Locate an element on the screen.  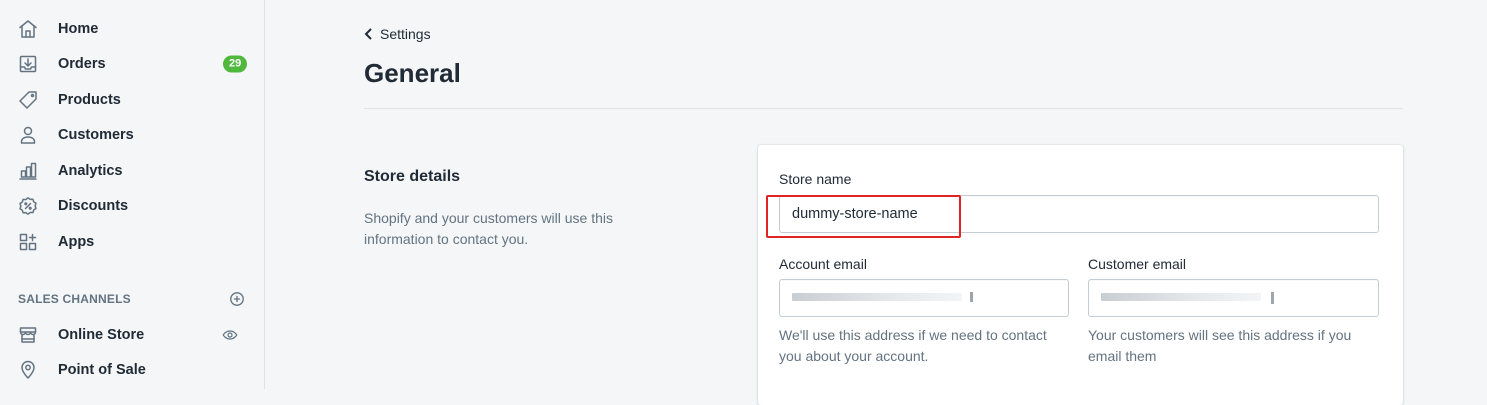
bar-chart-icon is located at coordinates (28, 171).